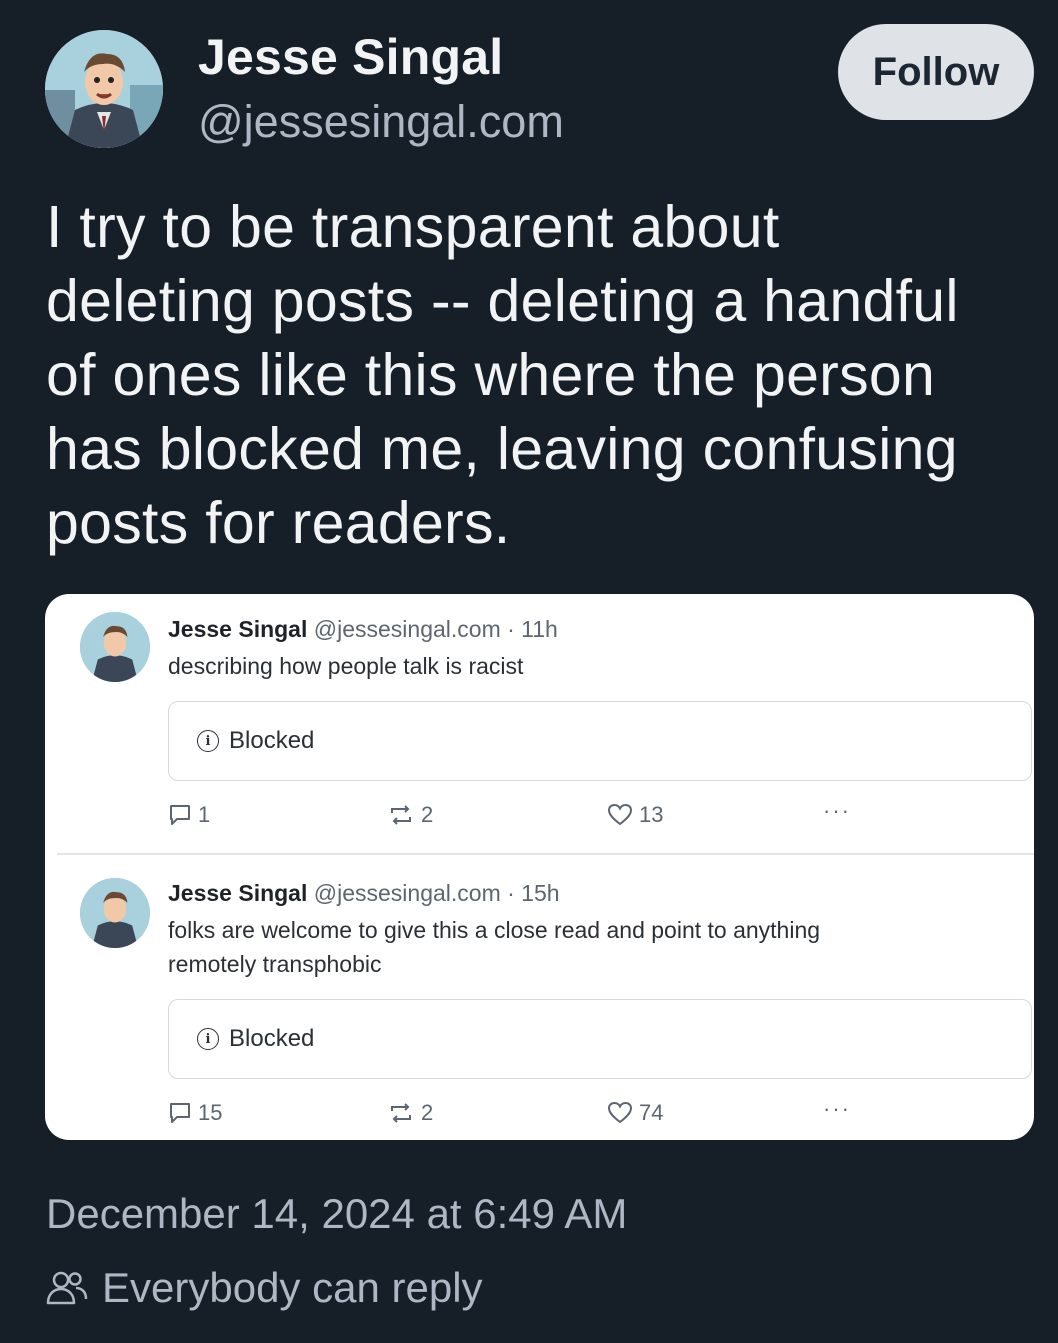 This screenshot has width=1058, height=1343. Describe the element at coordinates (104, 89) in the screenshot. I see `author-avatar` at that location.